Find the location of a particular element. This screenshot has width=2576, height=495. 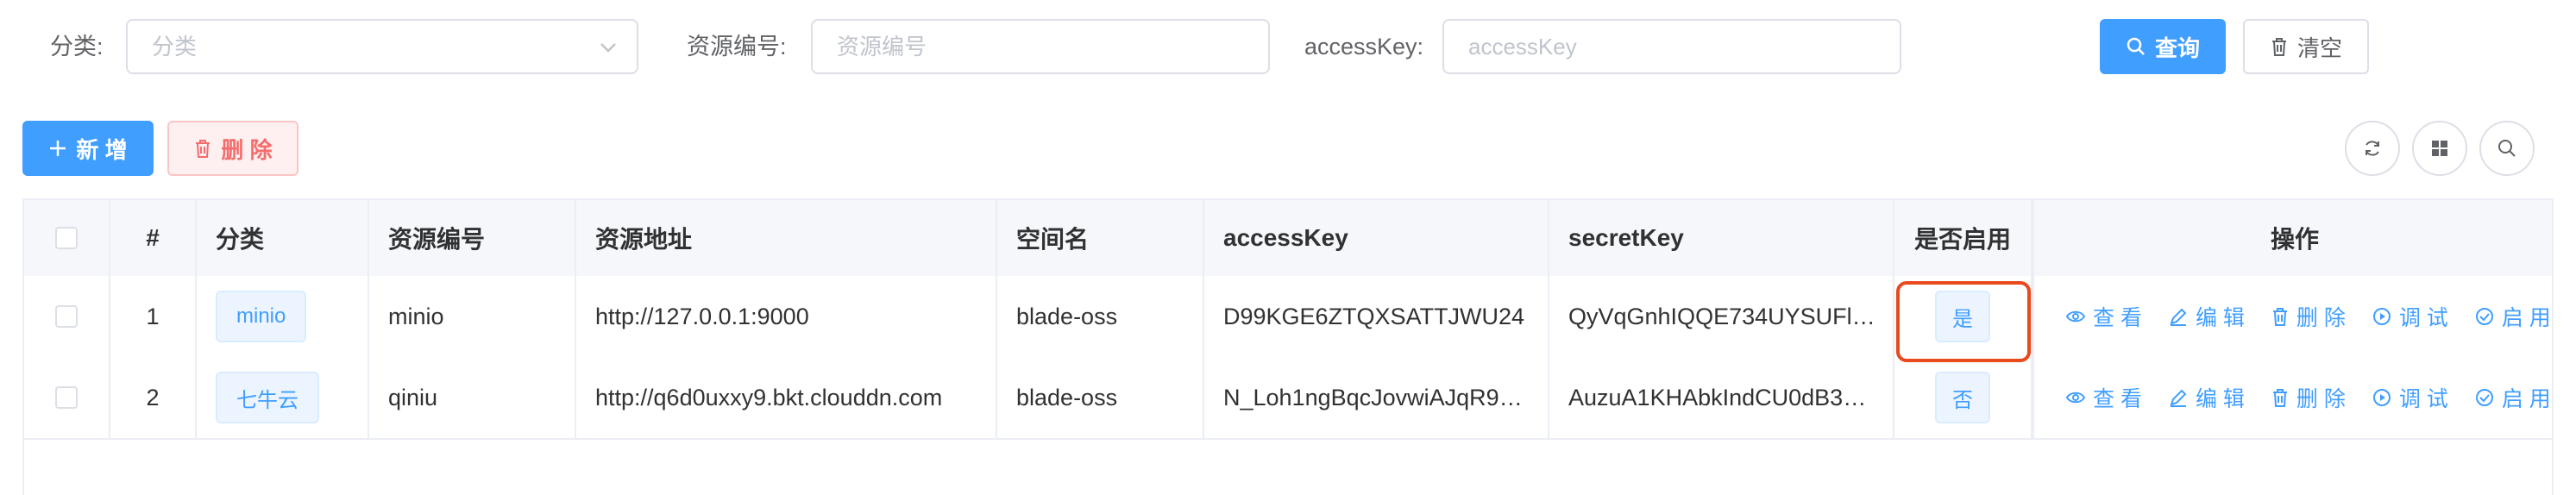

category-placeholder: 分类 is located at coordinates (175, 47).